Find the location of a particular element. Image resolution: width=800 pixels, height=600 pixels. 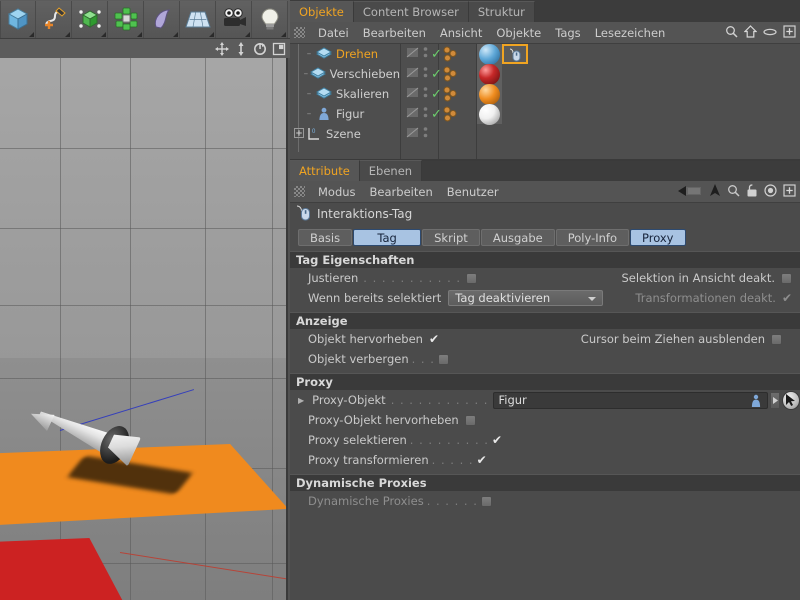

menu-datei: Datei is located at coordinates (333, 33).